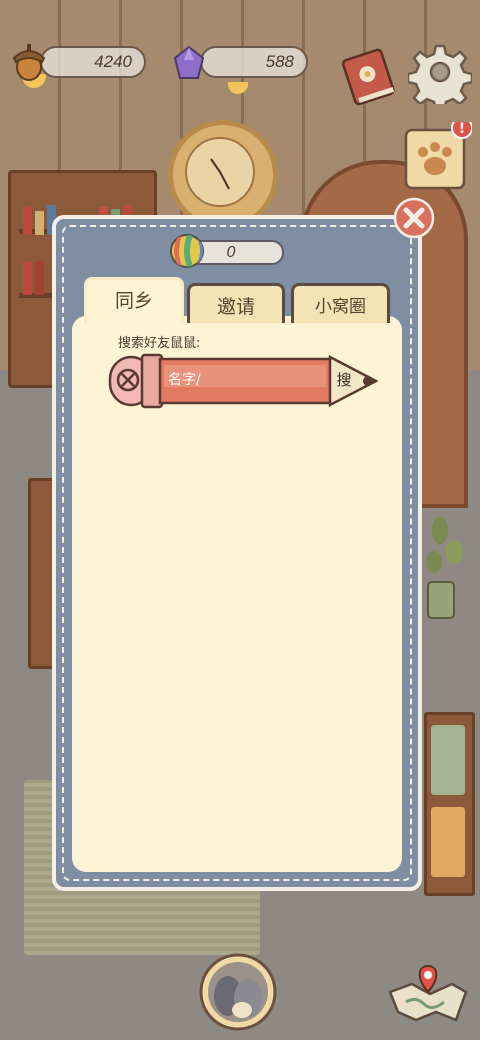  What do you see at coordinates (254, 62) in the screenshot?
I see `gem-counter: 588` at bounding box center [254, 62].